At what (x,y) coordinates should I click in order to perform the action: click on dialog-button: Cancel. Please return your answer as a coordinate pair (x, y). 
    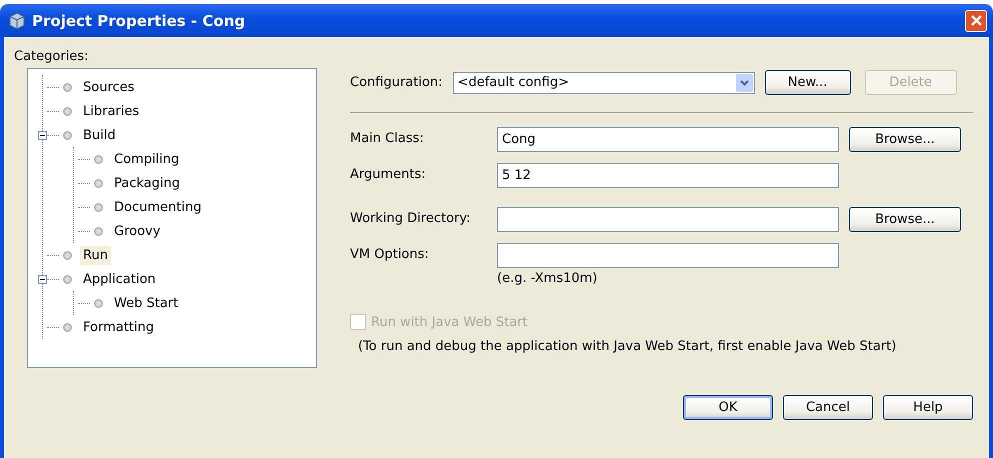
    Looking at the image, I should click on (828, 407).